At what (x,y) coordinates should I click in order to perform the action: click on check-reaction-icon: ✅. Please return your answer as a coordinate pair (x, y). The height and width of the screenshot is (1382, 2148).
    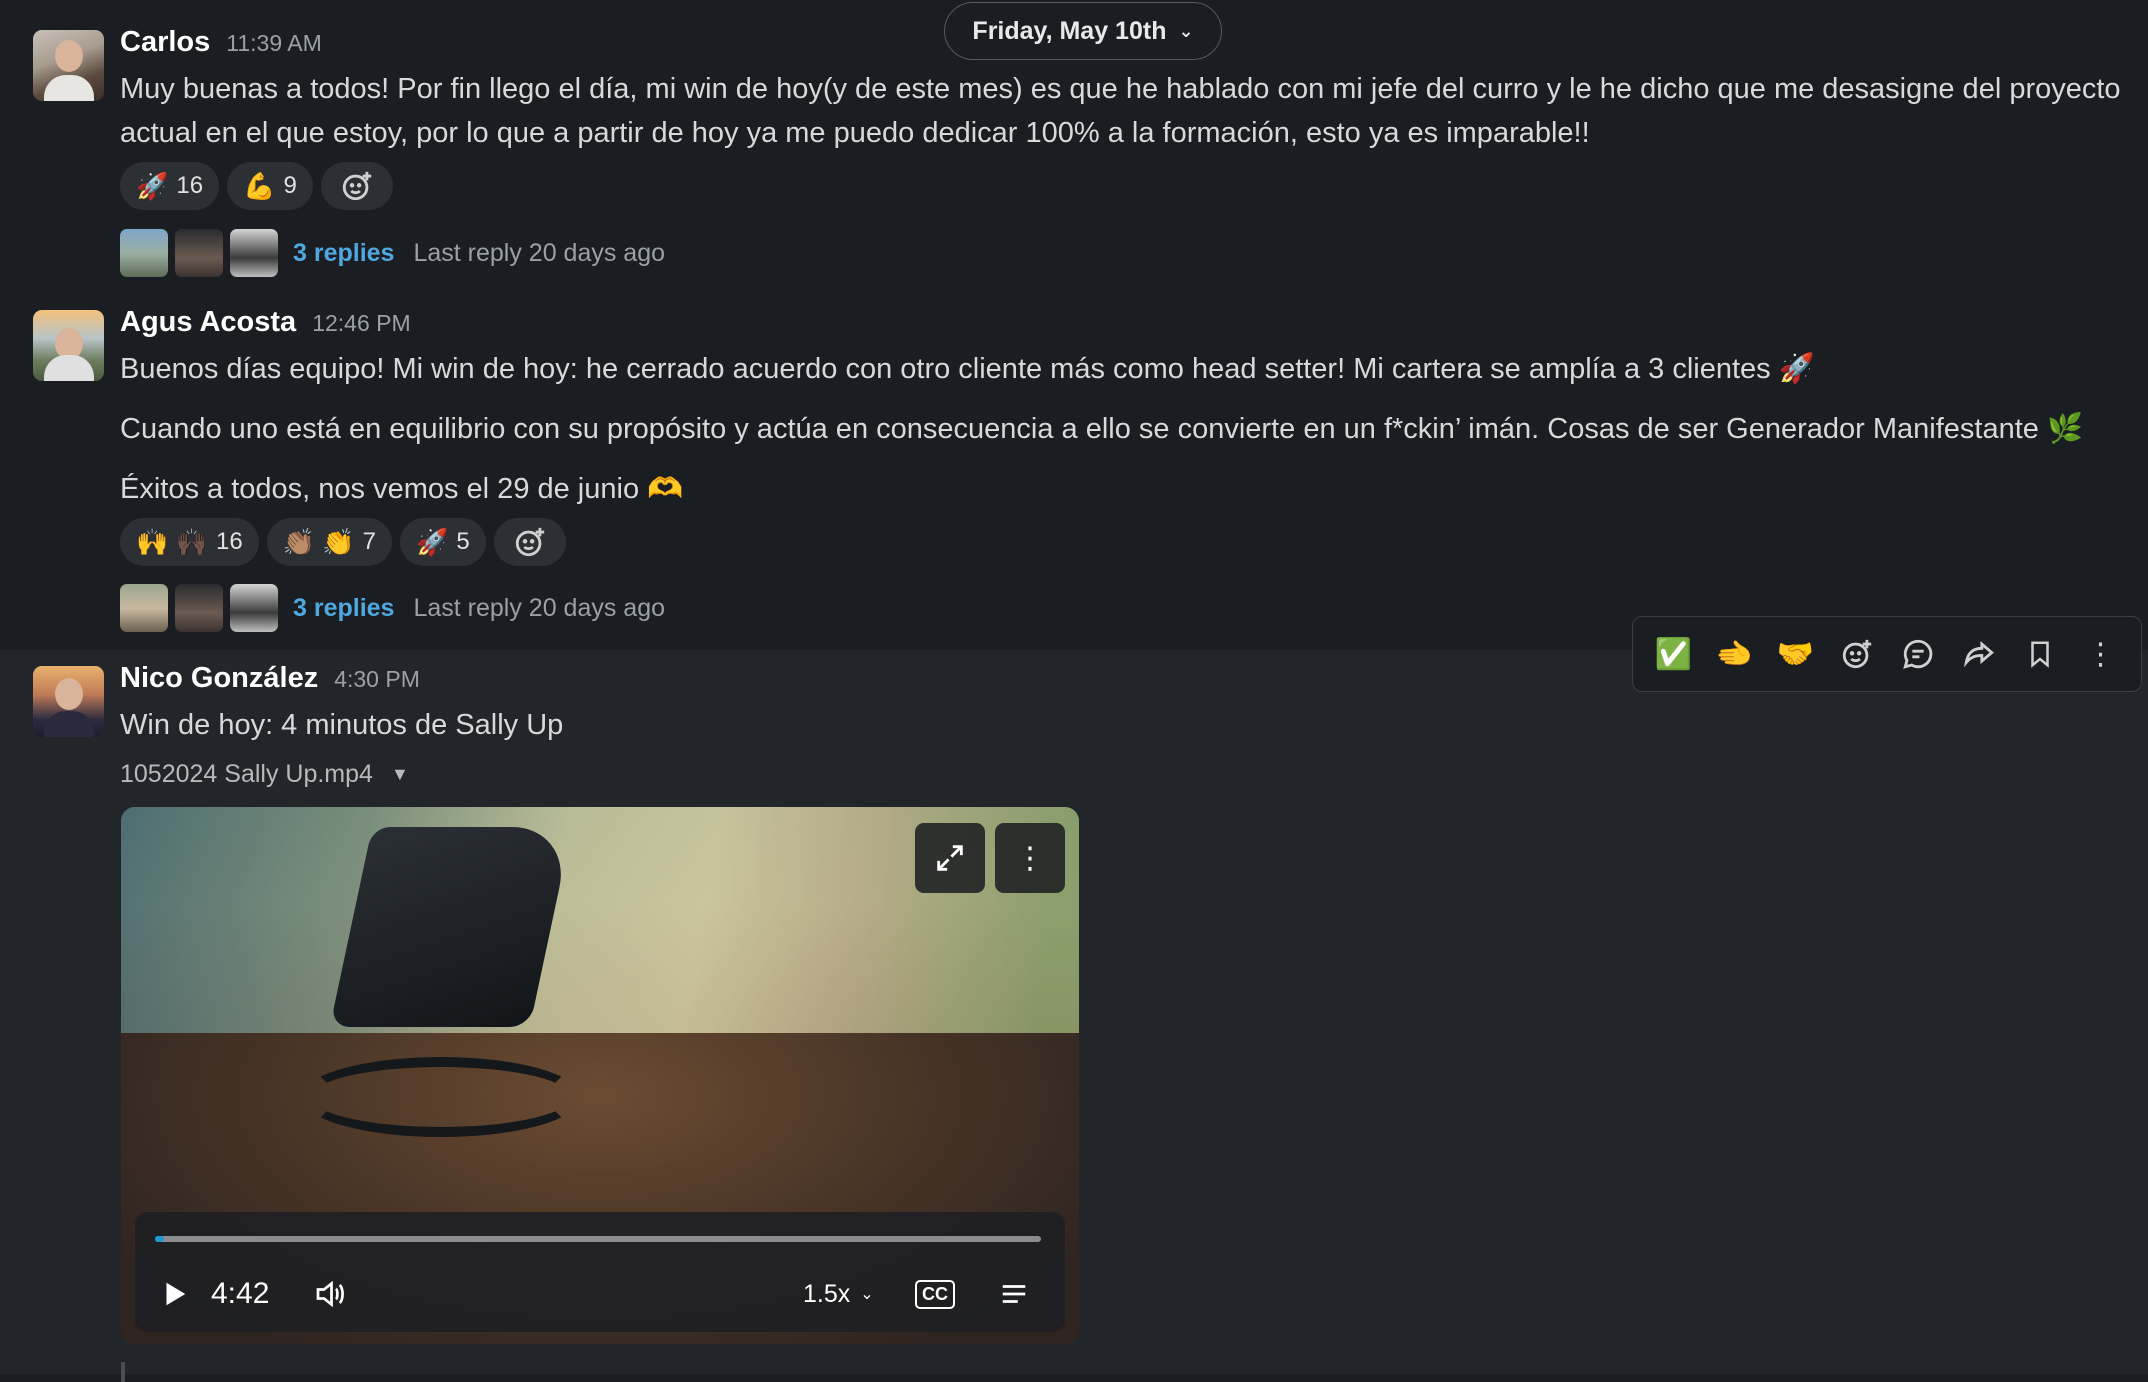
    Looking at the image, I should click on (1673, 654).